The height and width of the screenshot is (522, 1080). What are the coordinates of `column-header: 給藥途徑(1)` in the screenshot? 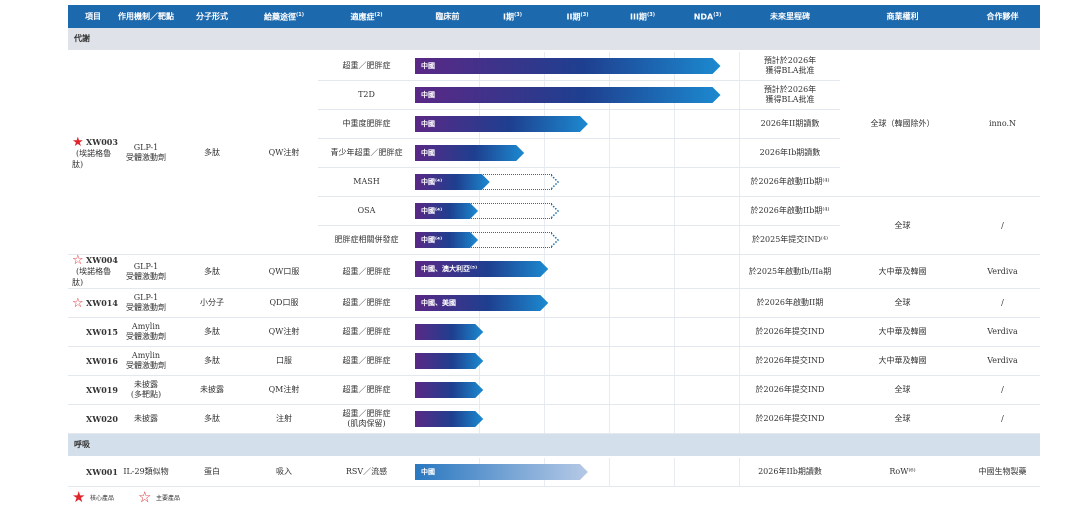 It's located at (284, 16).